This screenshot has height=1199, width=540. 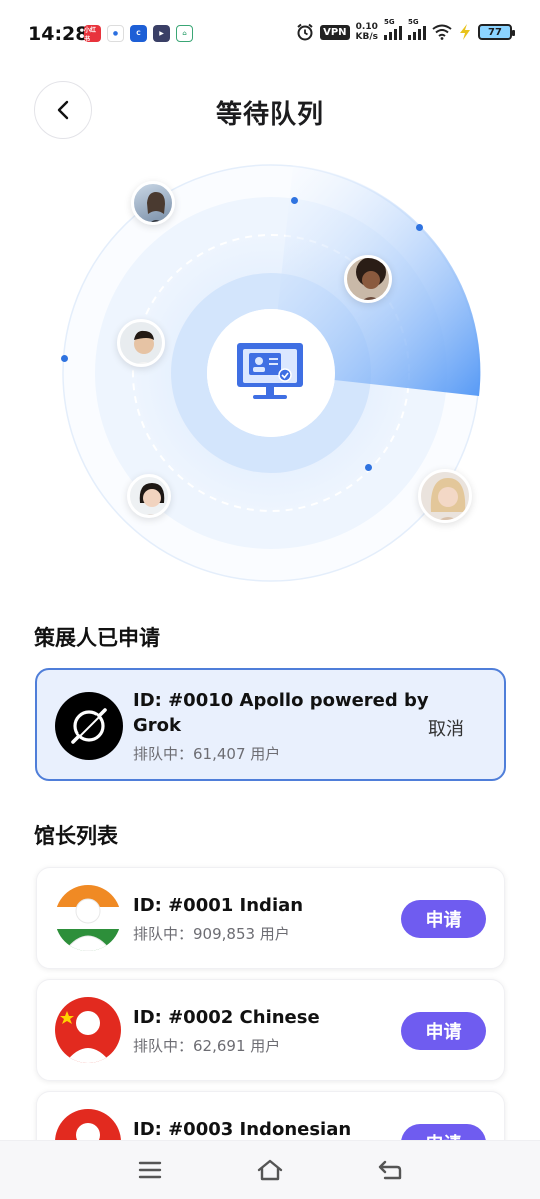 What do you see at coordinates (270, 371) in the screenshot?
I see `monitor-icon` at bounding box center [270, 371].